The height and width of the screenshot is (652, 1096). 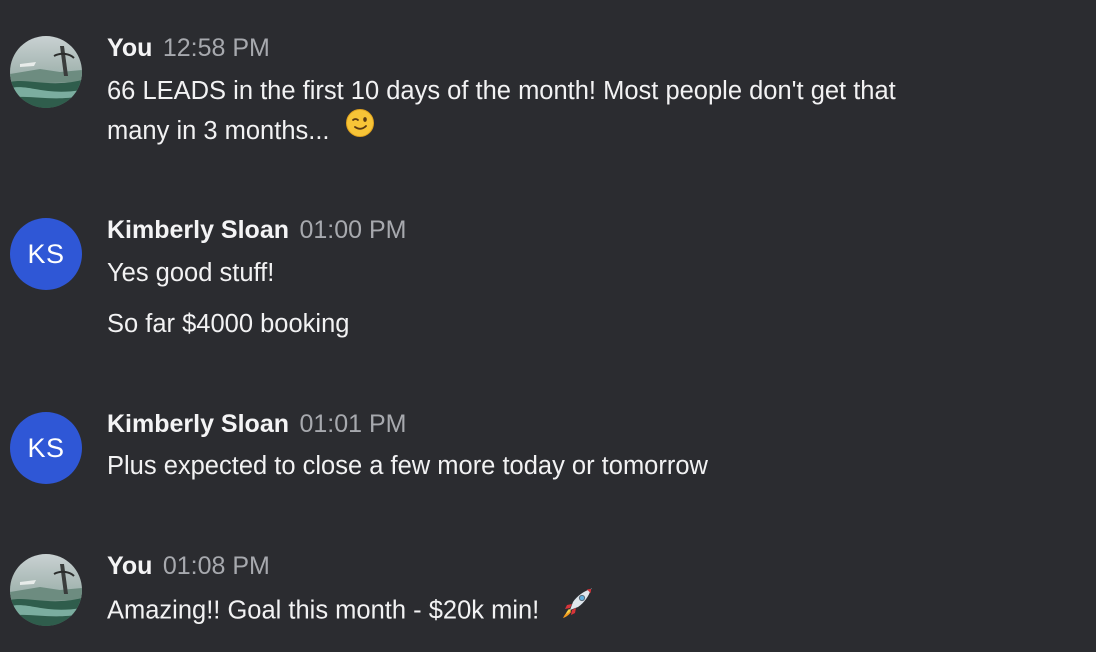 I want to click on message-header: You 12:58 PM, so click(x=188, y=48).